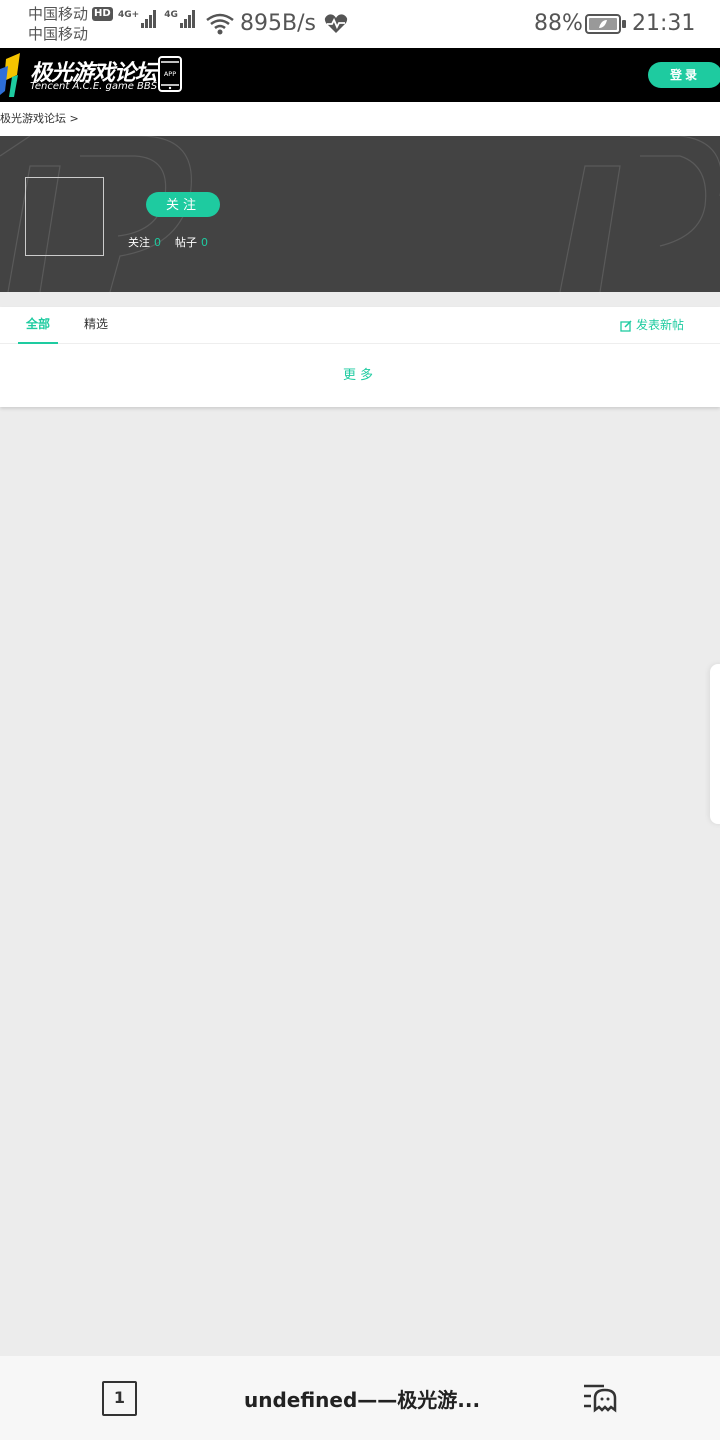 This screenshot has width=720, height=1440. What do you see at coordinates (94, 86) in the screenshot?
I see `logo-subtitle: Tencent A.C.E. game BBS` at bounding box center [94, 86].